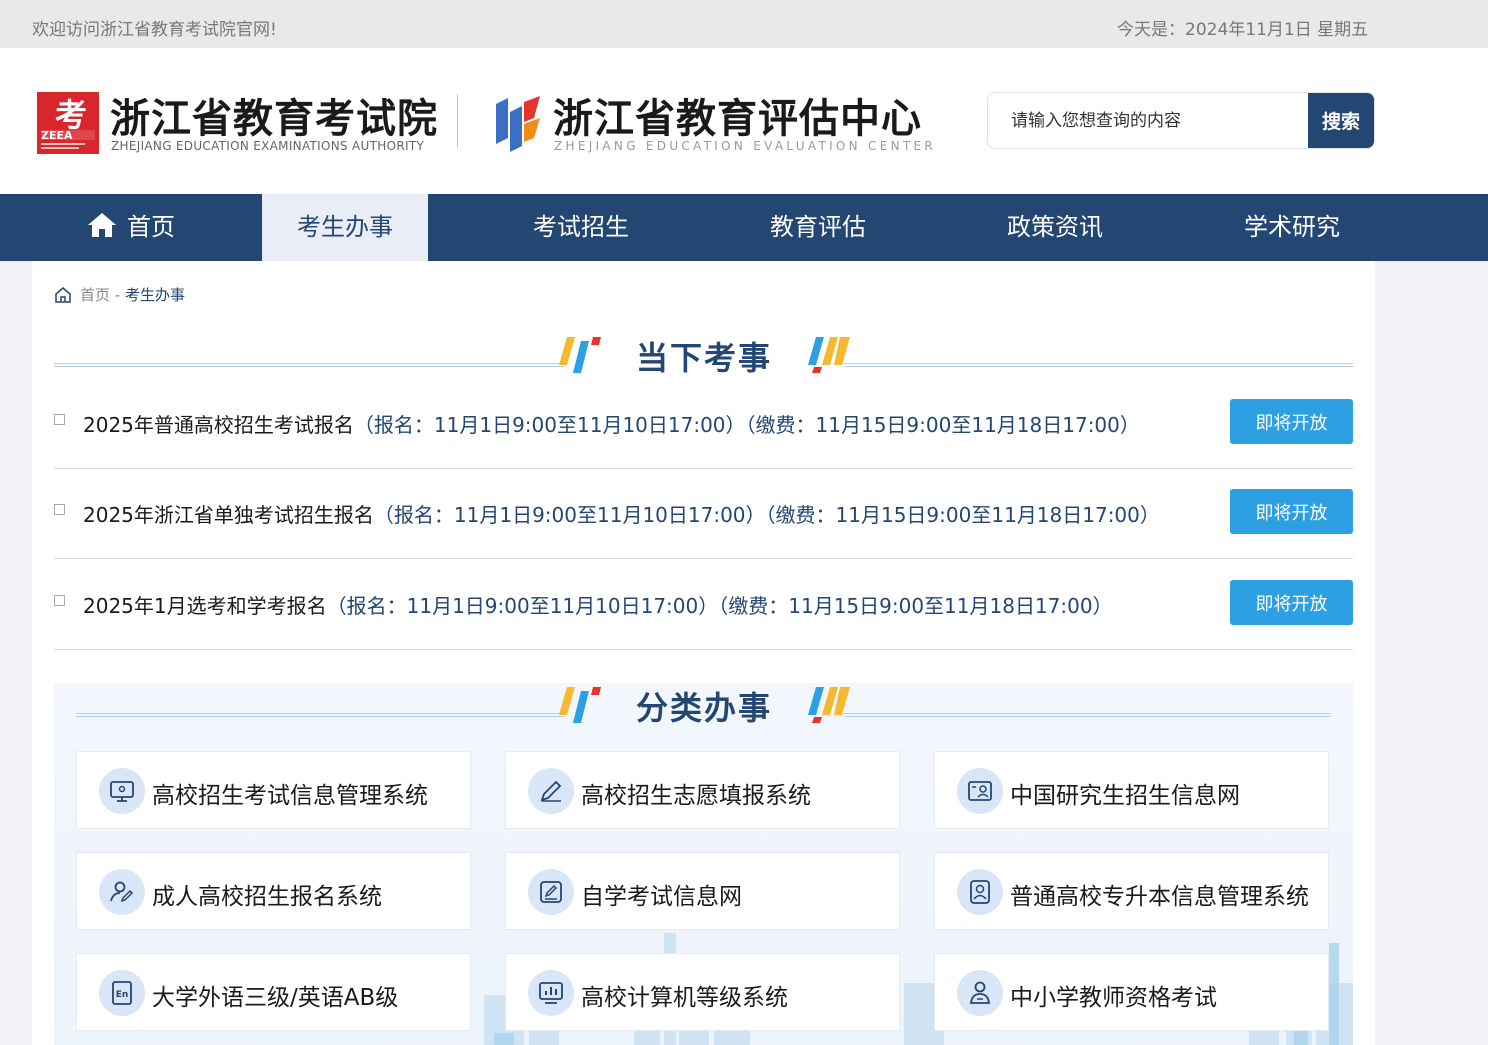 This screenshot has width=1488, height=1045. I want to click on home-outline-icon, so click(63, 294).